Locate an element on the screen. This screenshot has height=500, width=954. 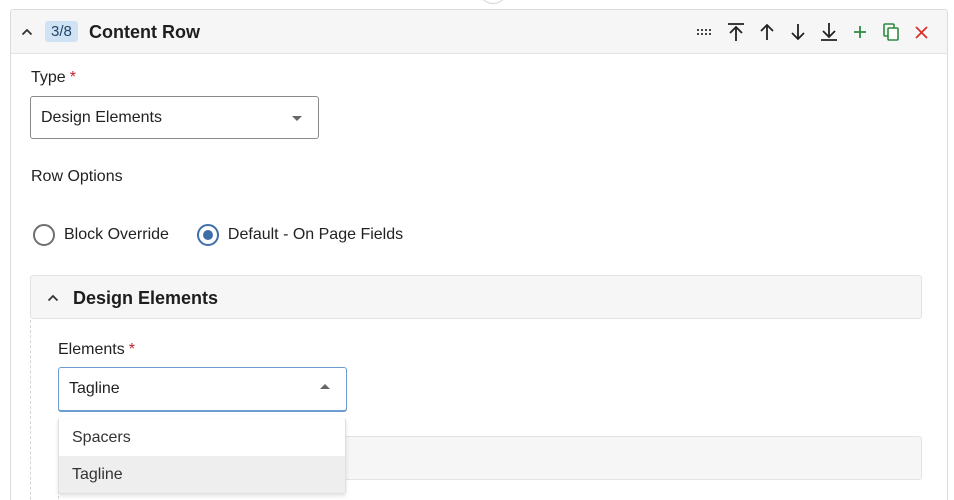
caret-up-icon is located at coordinates (325, 386).